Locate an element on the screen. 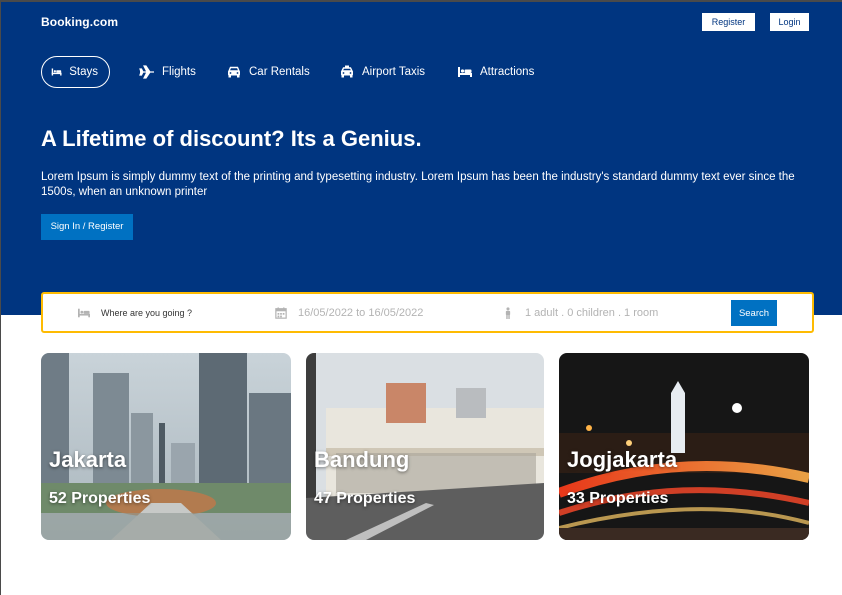  destination-field is located at coordinates (164, 312).